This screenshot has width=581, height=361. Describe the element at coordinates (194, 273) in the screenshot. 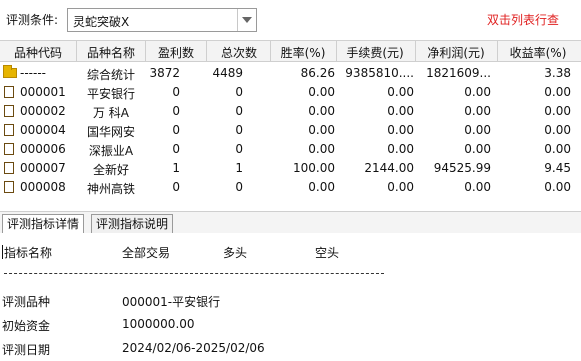

I see `divider` at that location.